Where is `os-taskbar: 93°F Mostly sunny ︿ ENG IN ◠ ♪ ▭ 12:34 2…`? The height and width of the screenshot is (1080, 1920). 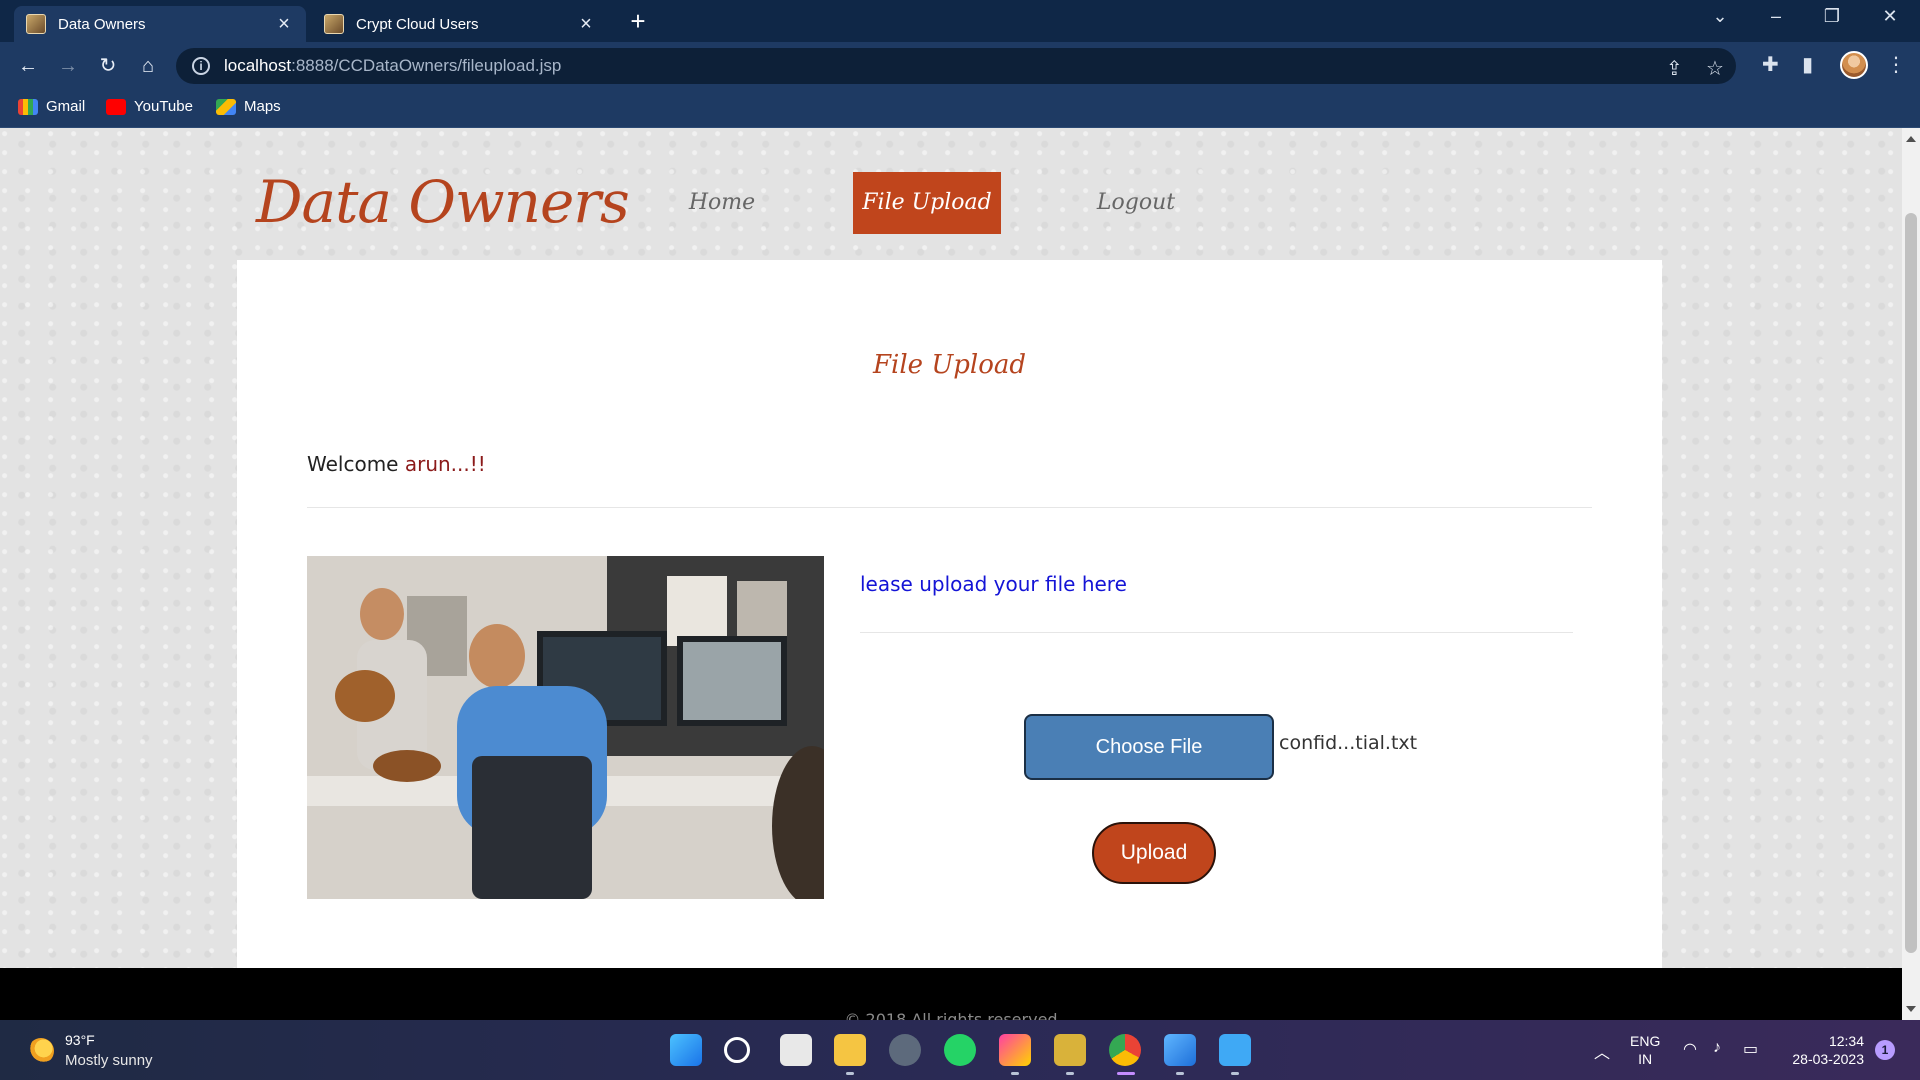
os-taskbar: 93°F Mostly sunny ︿ ENG IN ◠ ♪ ▭ 12:34 2… is located at coordinates (960, 1050).